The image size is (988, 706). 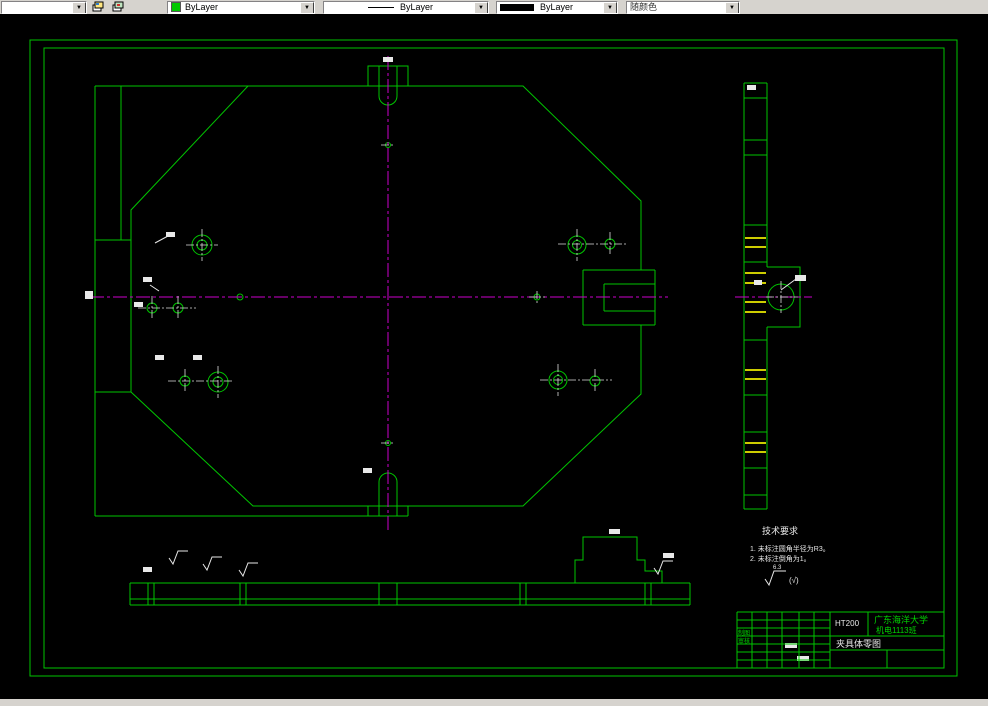 What do you see at coordinates (644, 6) in the screenshot?
I see `plotstyle-value: 随颜色` at bounding box center [644, 6].